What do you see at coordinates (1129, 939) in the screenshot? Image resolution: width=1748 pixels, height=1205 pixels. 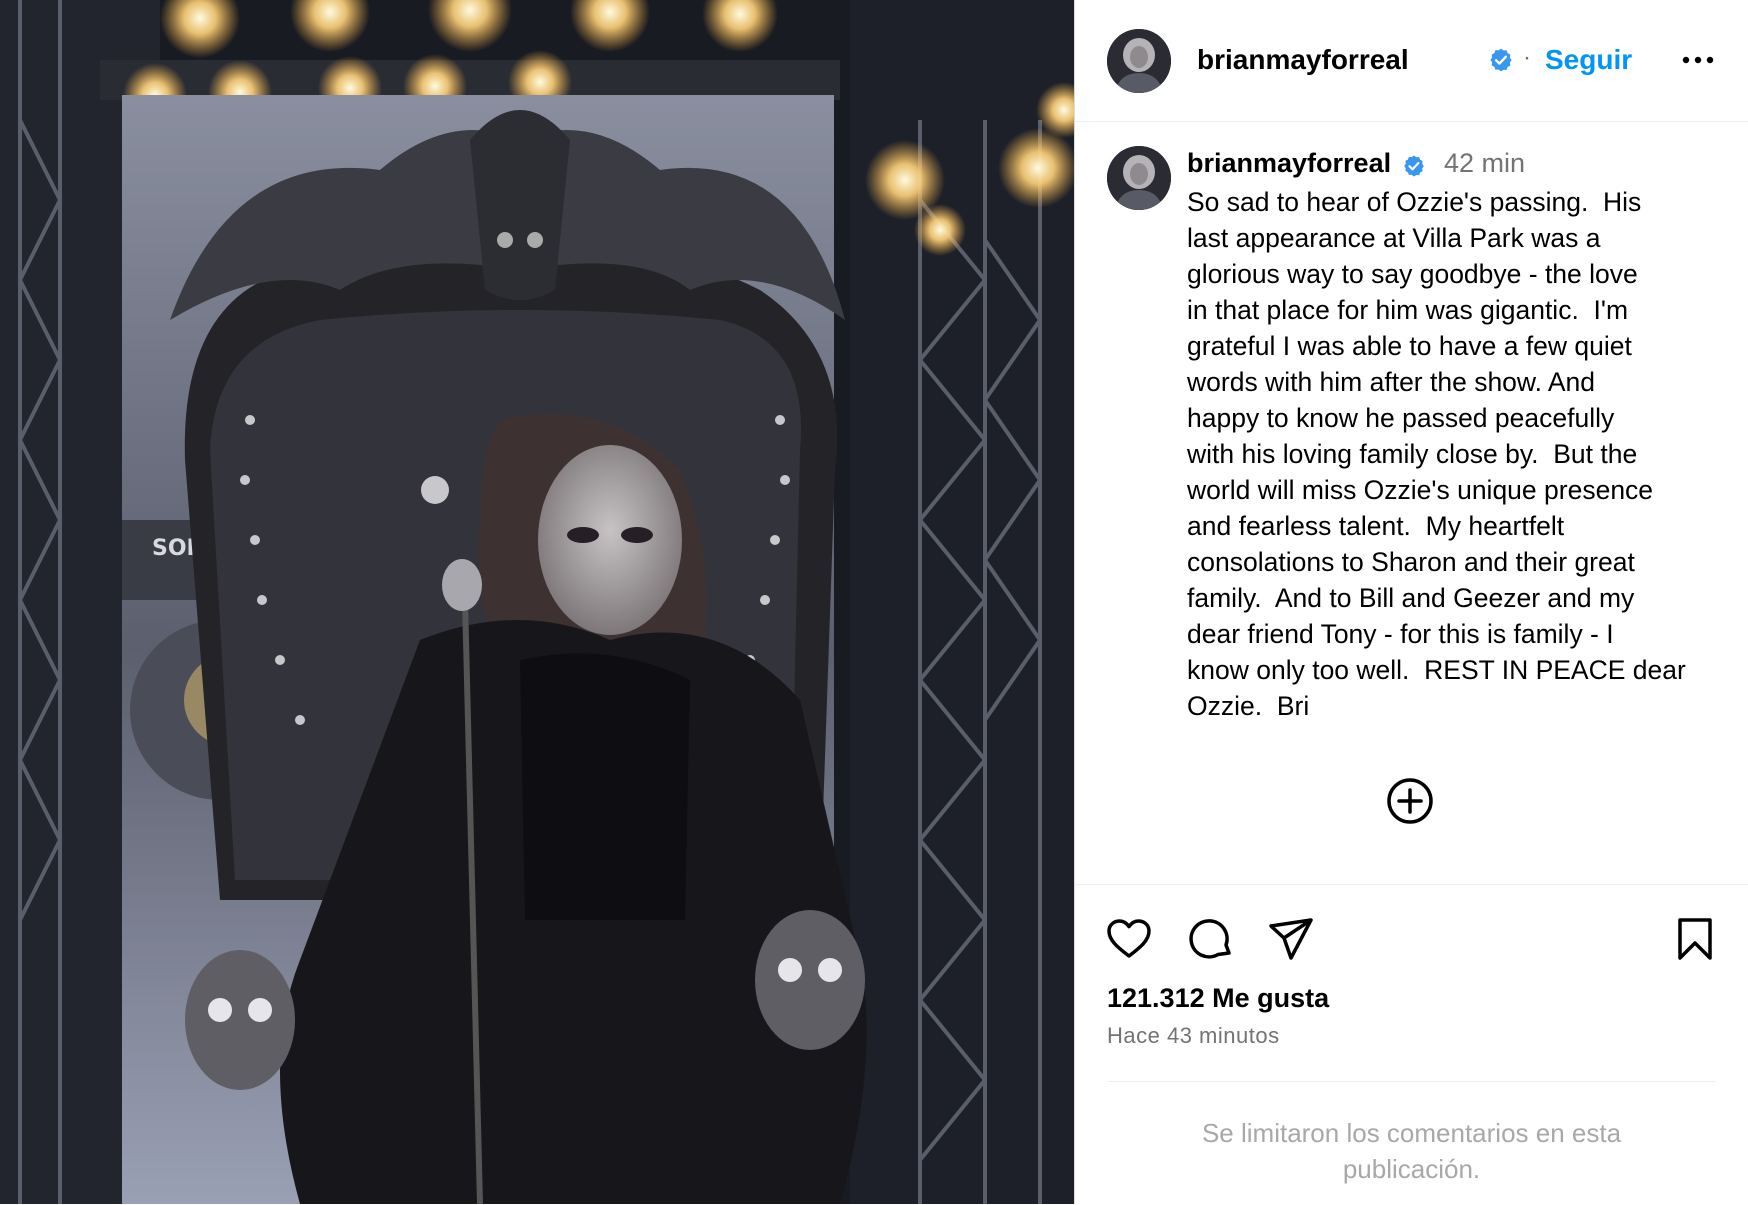 I see `heart-icon` at bounding box center [1129, 939].